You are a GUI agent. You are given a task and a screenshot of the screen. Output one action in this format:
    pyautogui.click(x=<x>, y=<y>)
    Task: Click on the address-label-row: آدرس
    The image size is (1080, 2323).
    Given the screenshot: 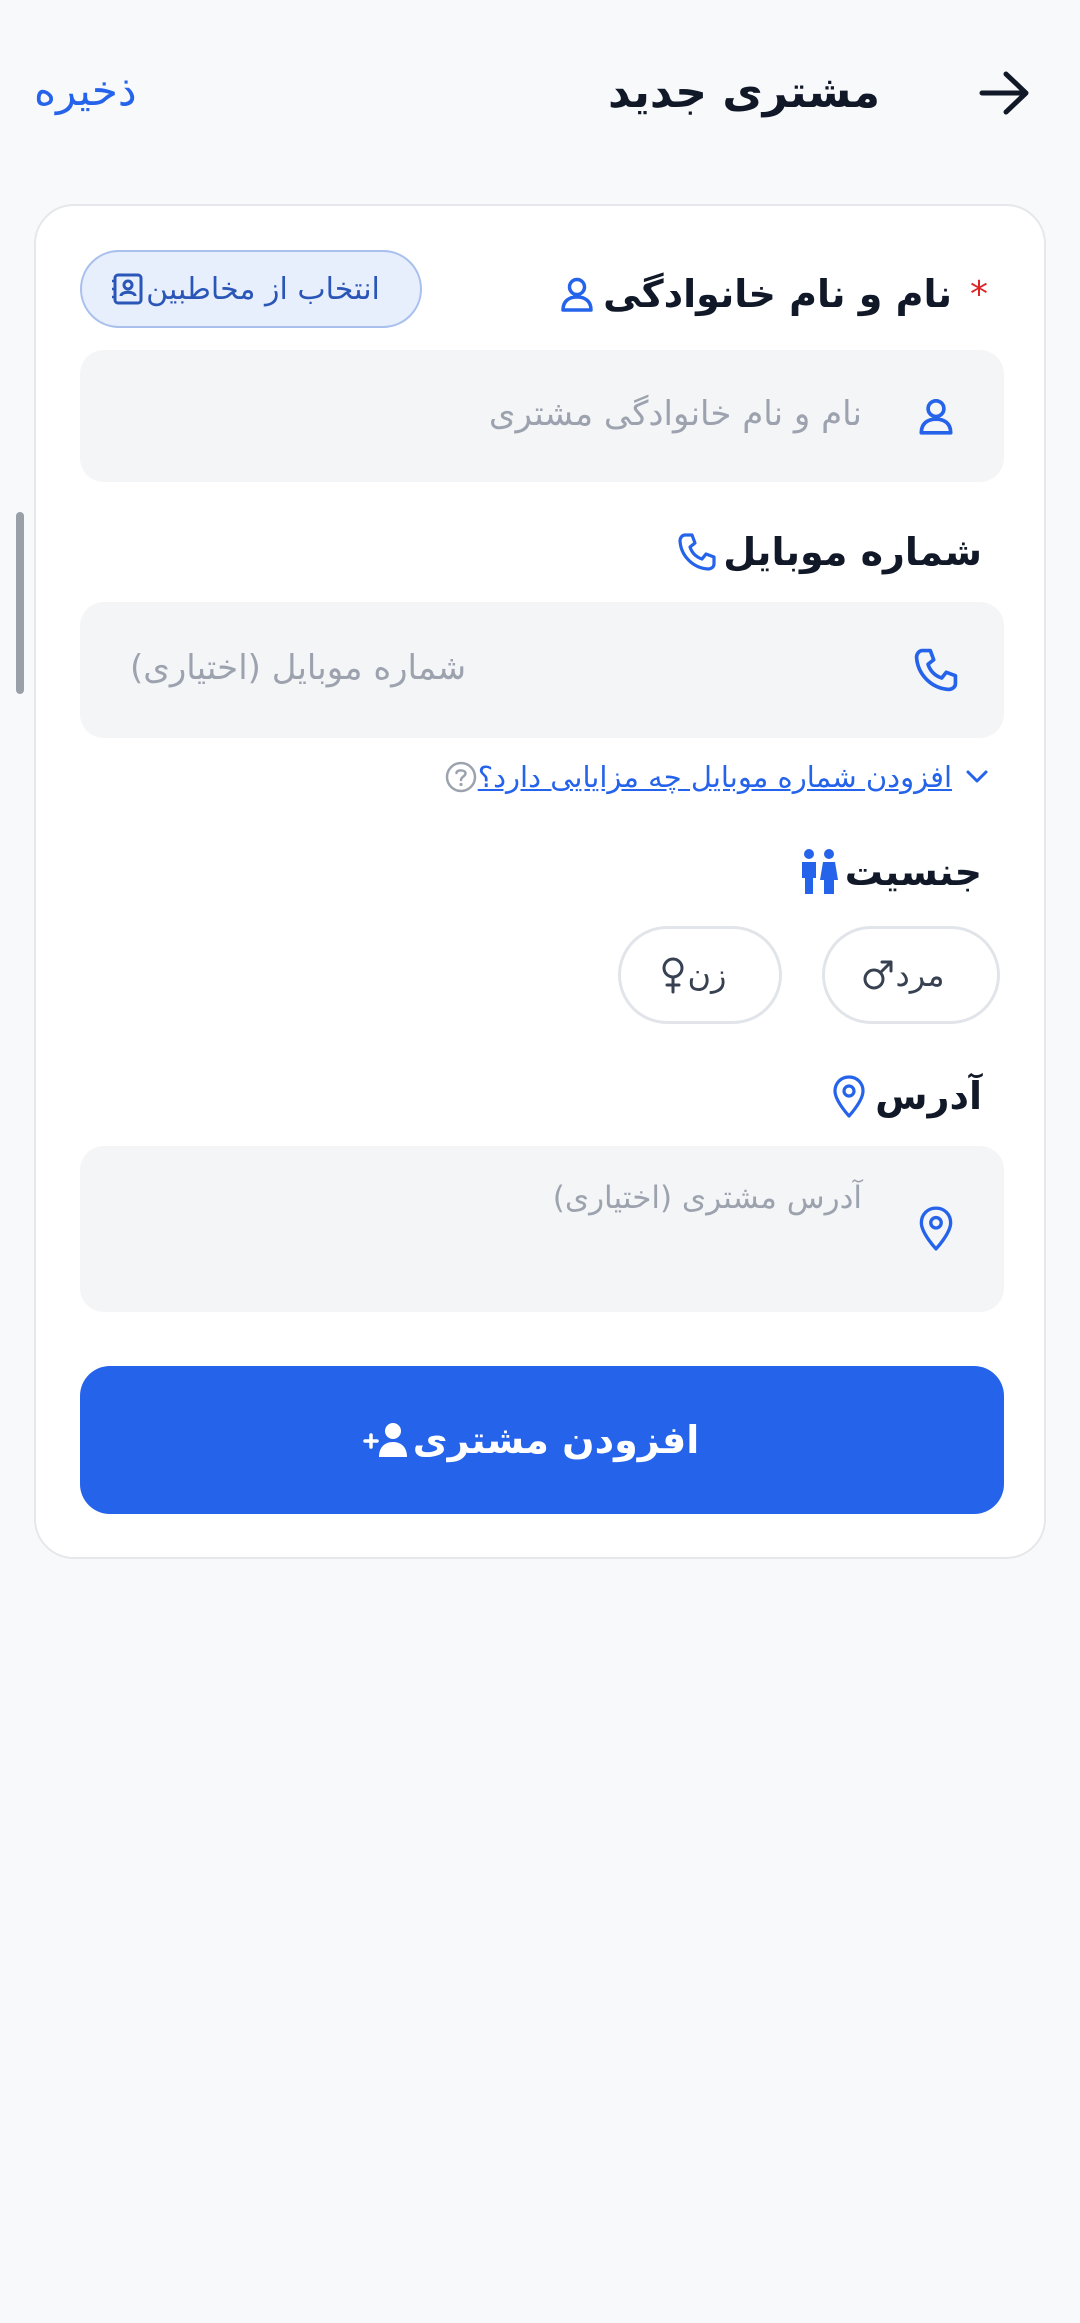 What is the action you would take?
    pyautogui.click(x=911, y=1096)
    